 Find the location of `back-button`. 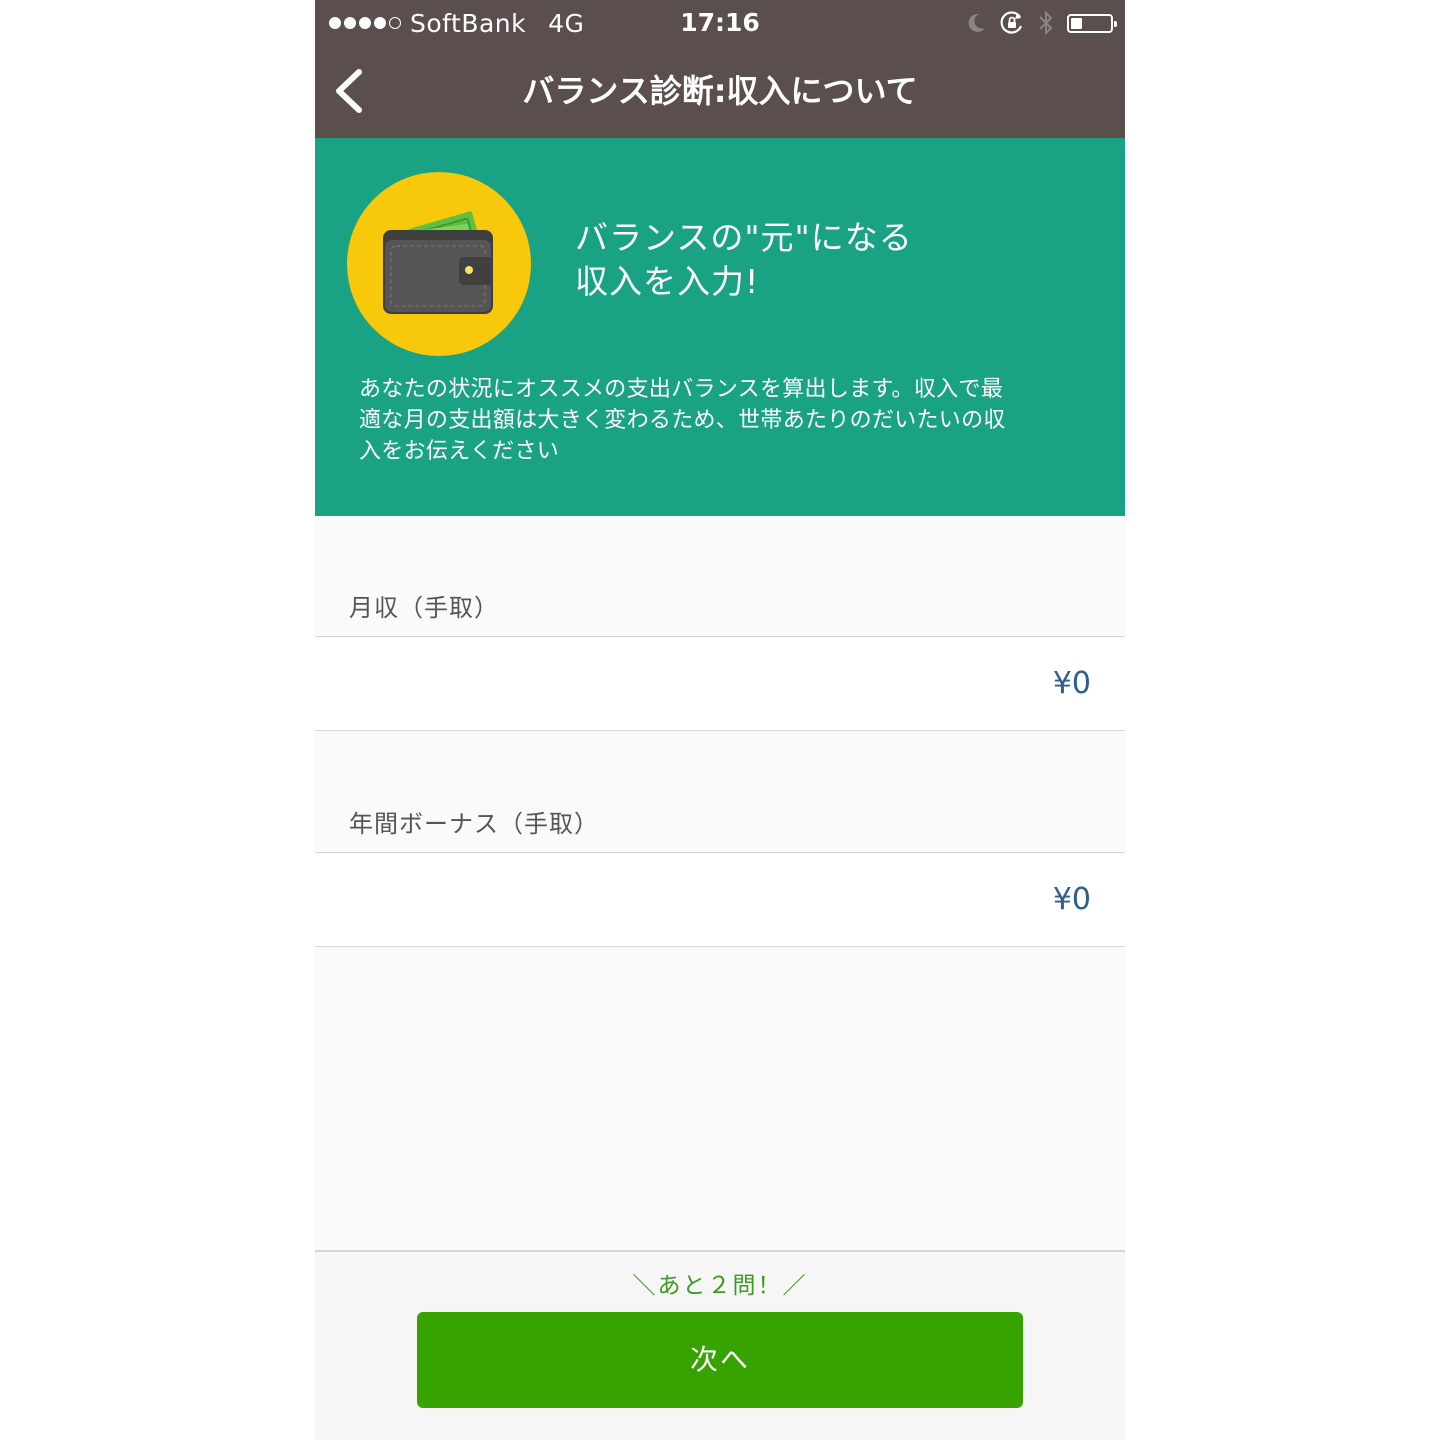

back-button is located at coordinates (350, 91).